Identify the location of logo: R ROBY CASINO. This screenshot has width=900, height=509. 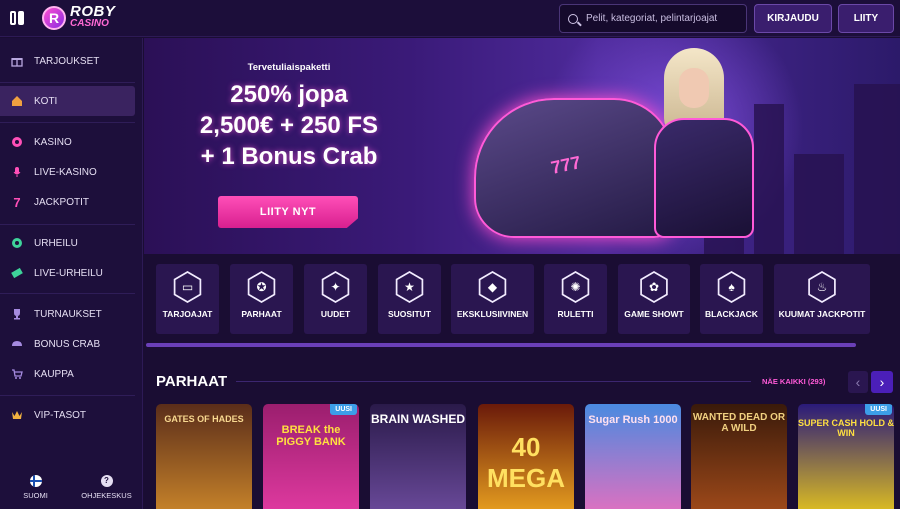
(78, 18).